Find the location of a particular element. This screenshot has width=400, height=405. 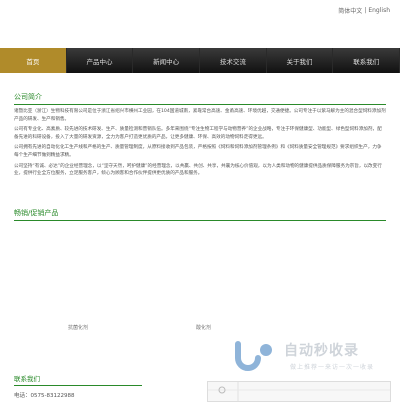

language-switcher: 简体中文 | English is located at coordinates (200, 10).